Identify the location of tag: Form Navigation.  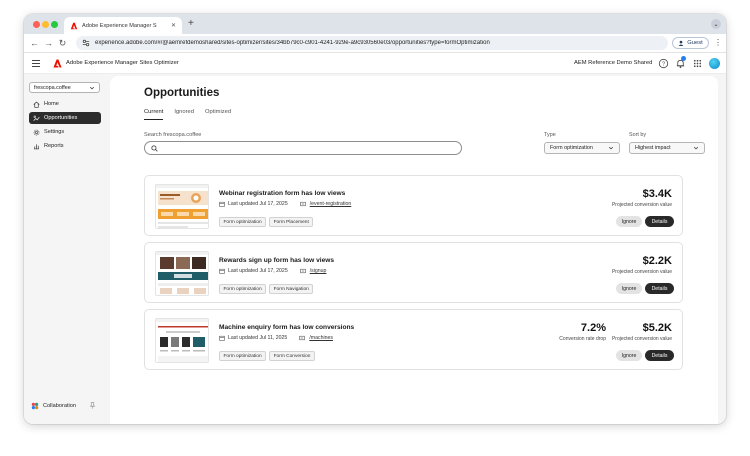
(291, 289).